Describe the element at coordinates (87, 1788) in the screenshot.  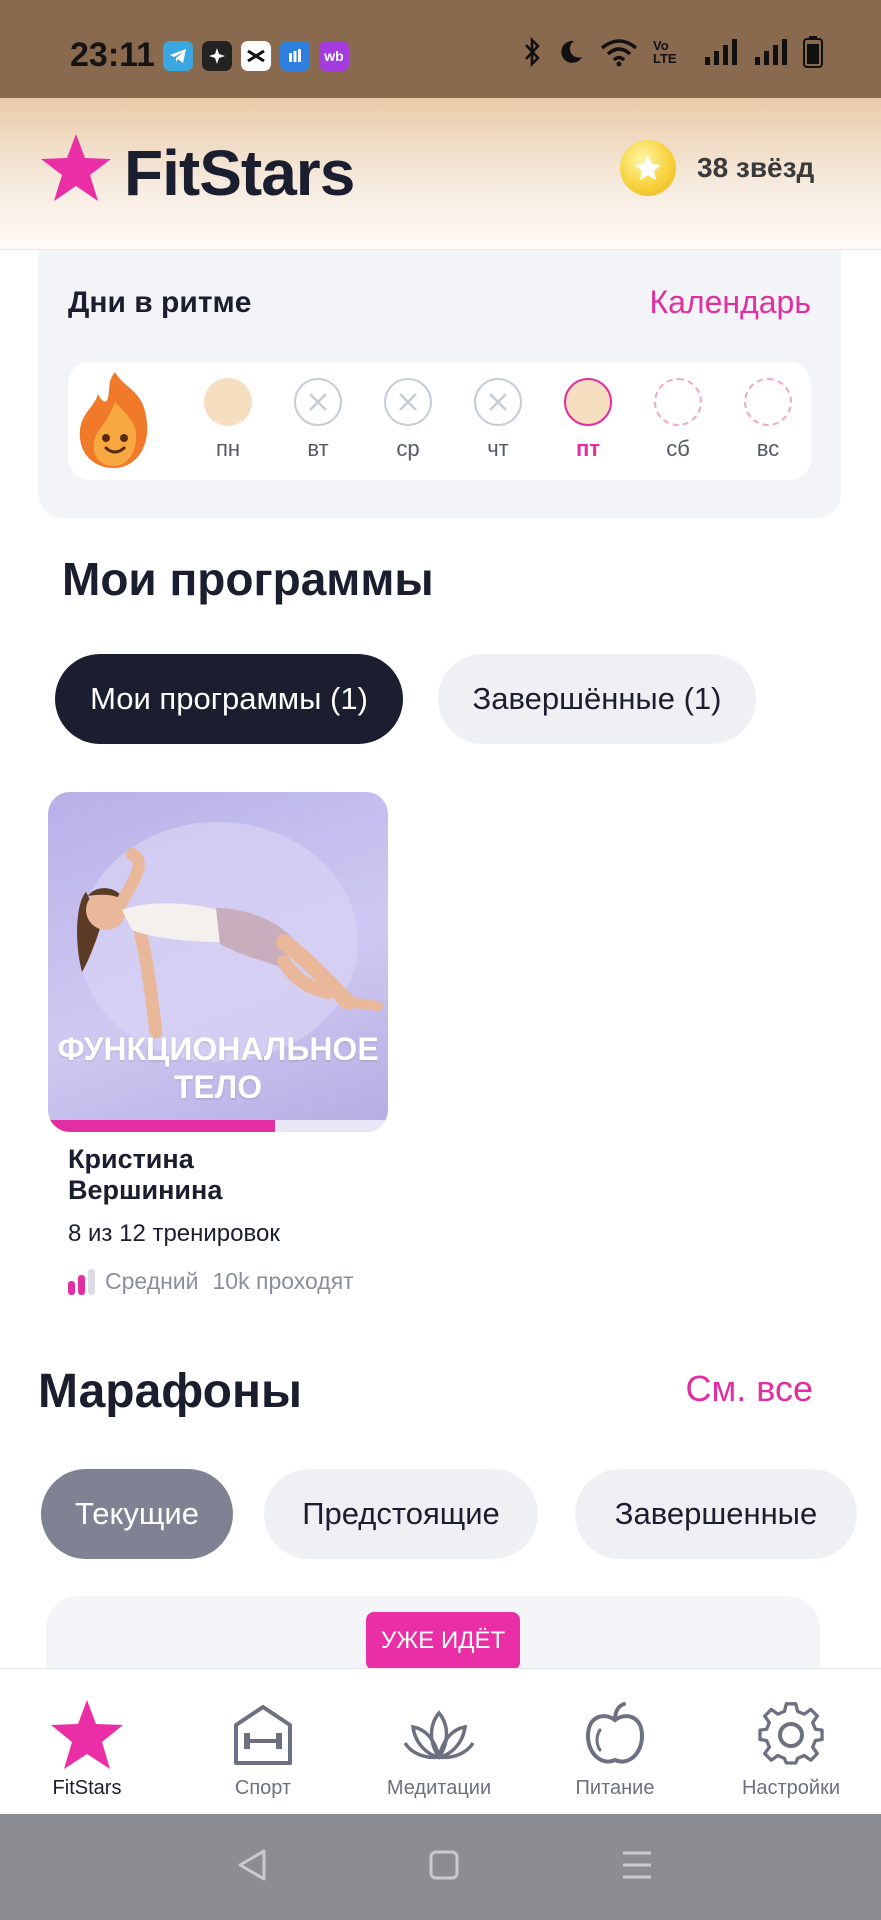
I see `nav-label: FitStars` at that location.